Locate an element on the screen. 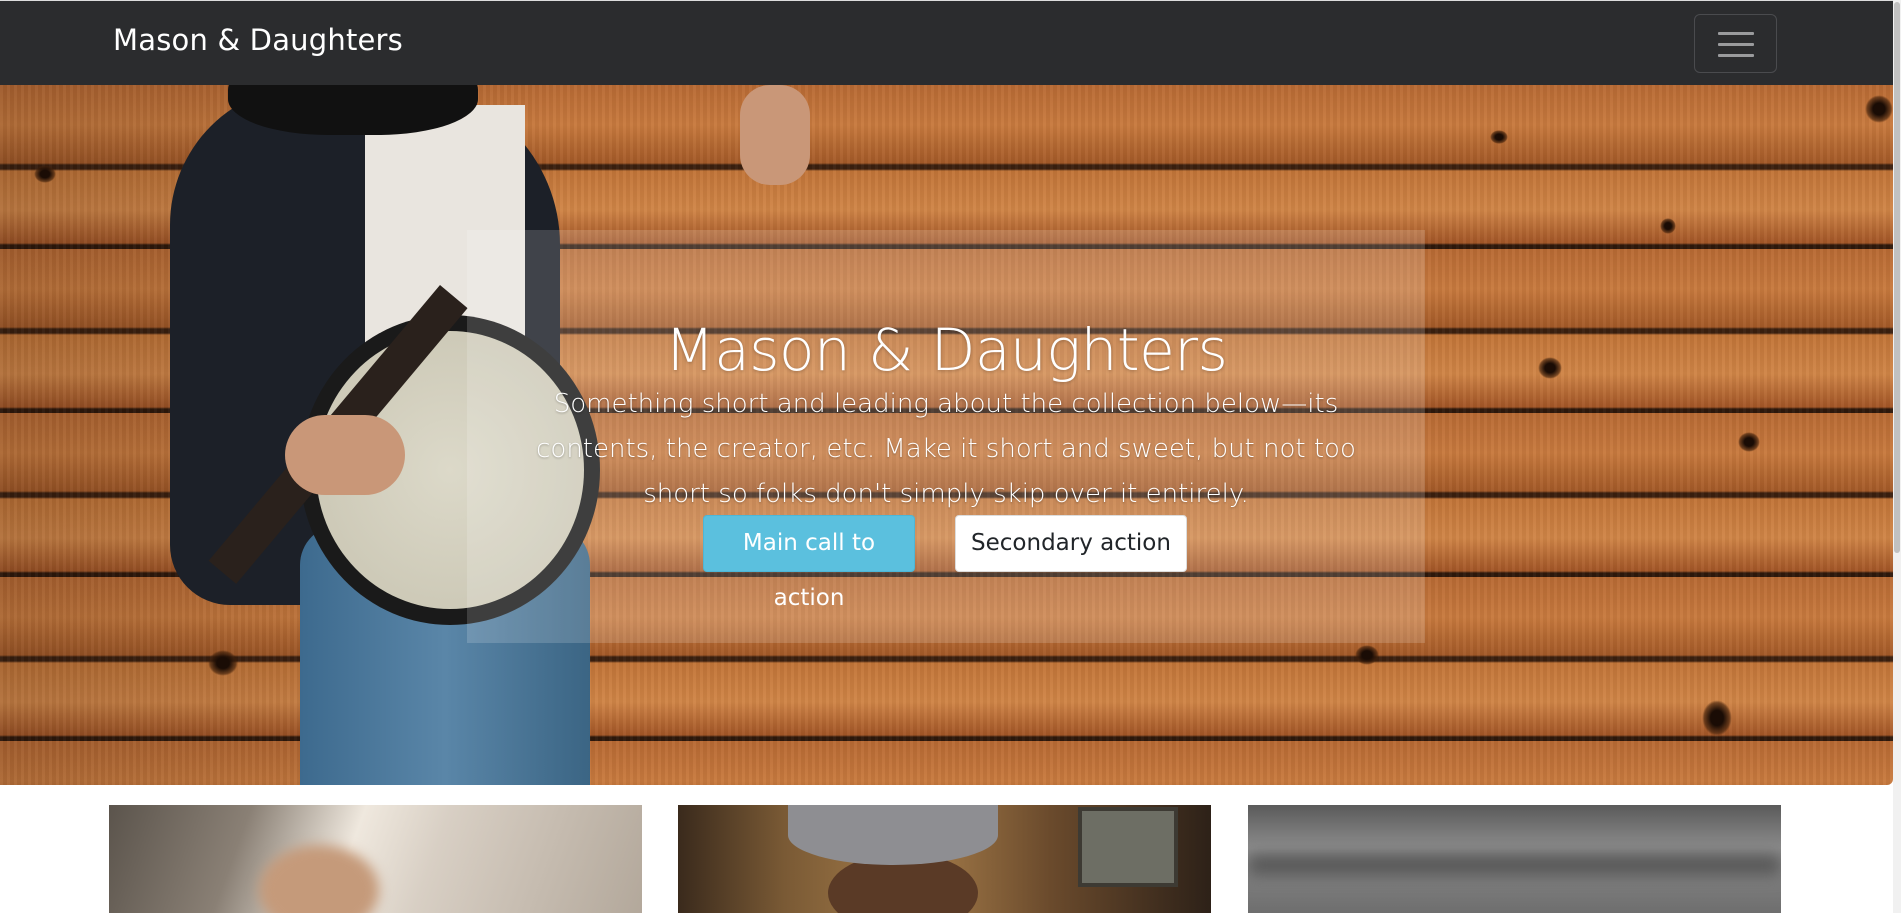  hamburger-icon is located at coordinates (1736, 33).